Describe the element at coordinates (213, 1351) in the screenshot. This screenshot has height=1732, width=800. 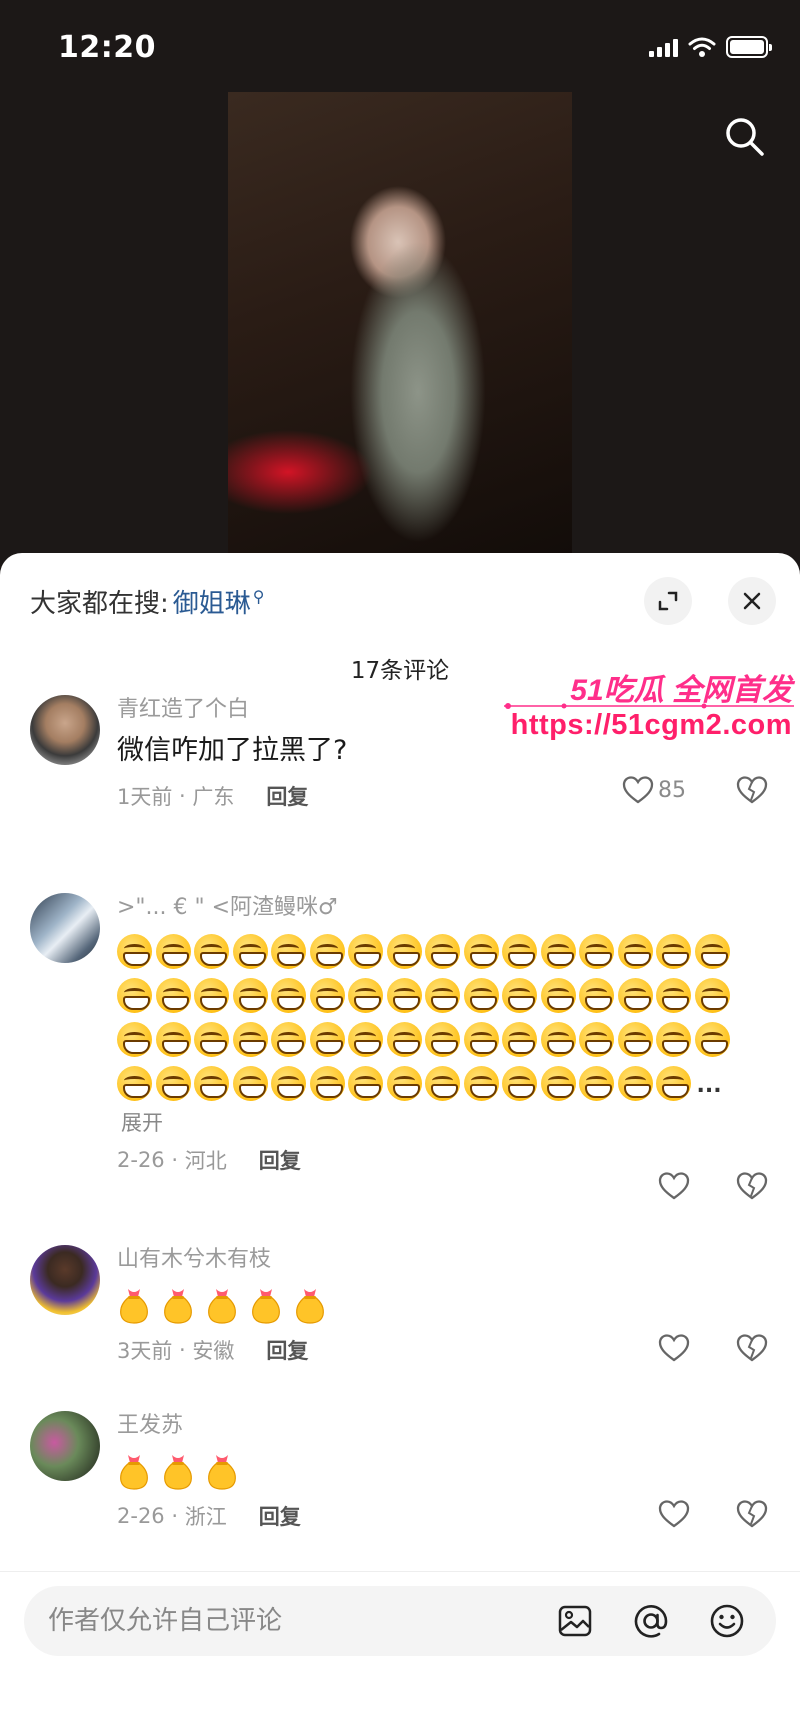
I see `comment-location: 安徽` at that location.